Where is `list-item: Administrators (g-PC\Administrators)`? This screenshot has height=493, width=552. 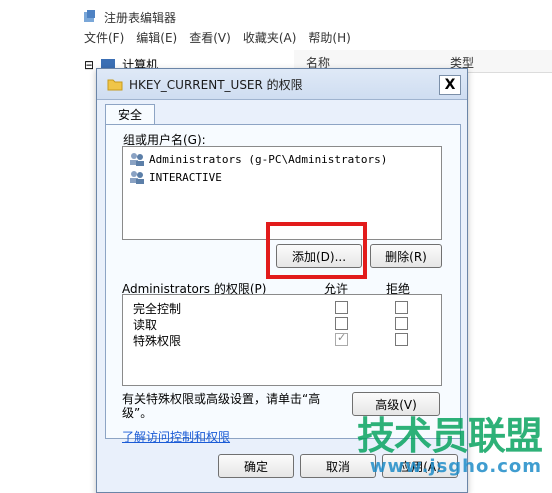
list-item: Administrators (g-PC\Administrators) is located at coordinates (258, 159).